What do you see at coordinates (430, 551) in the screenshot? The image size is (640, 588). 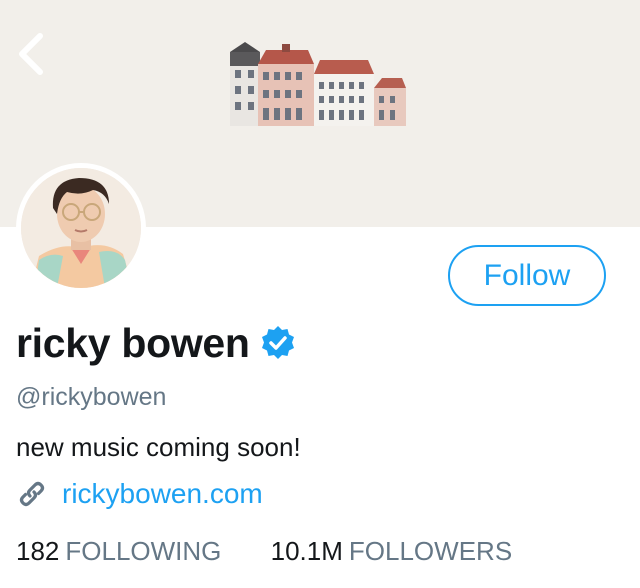 I see `followers-label: FOLLOWERS` at bounding box center [430, 551].